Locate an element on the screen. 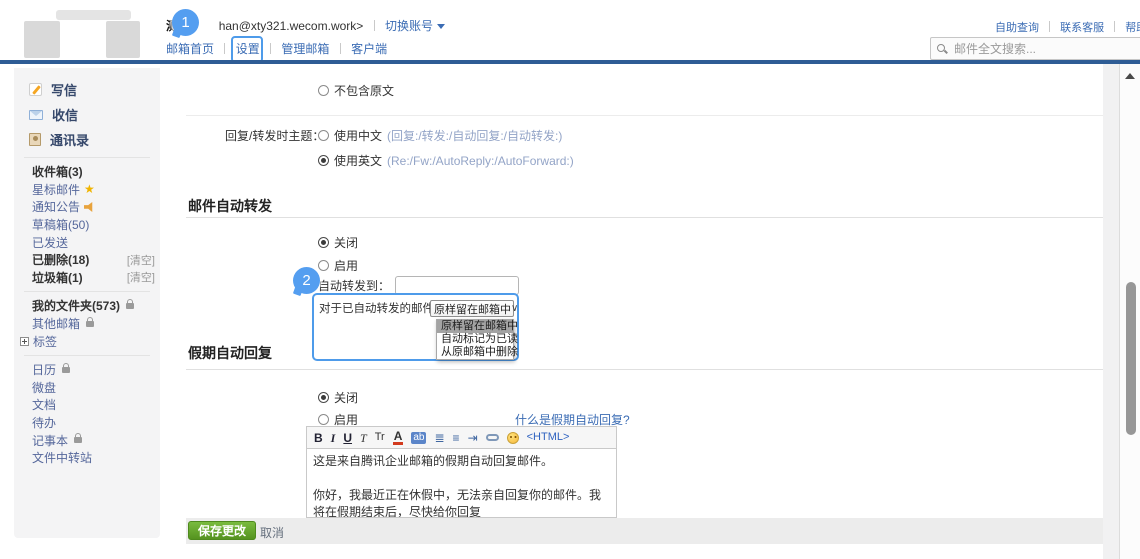  self-service-link: 自助查询 is located at coordinates (1017, 28).